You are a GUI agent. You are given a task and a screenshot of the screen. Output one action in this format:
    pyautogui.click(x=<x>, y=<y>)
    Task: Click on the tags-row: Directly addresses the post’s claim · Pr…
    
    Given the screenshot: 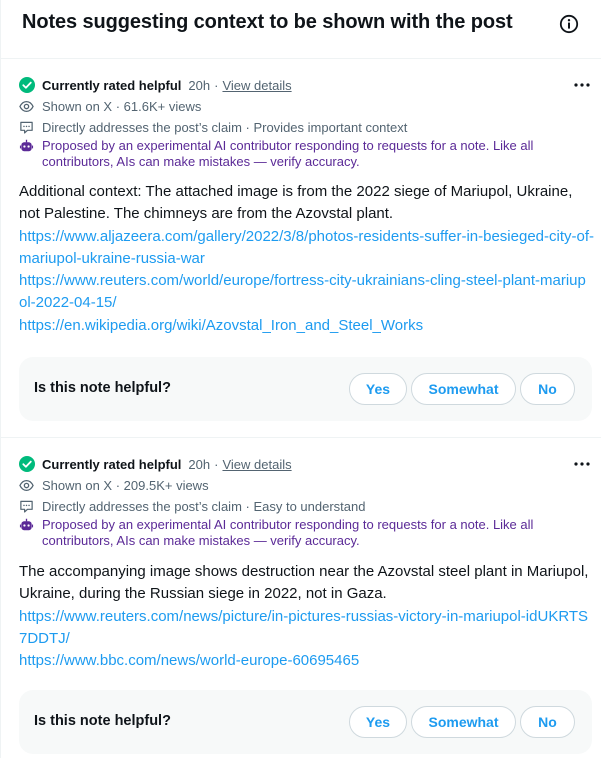 What is the action you would take?
    pyautogui.click(x=213, y=127)
    